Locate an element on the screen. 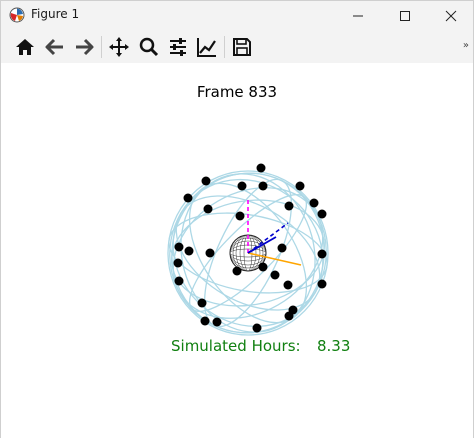 This screenshot has height=438, width=474. line-chart-icon is located at coordinates (207, 47).